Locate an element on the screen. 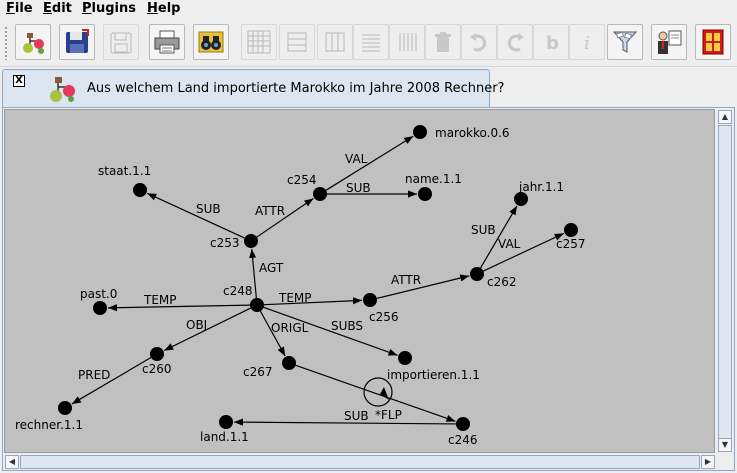  print-icon is located at coordinates (167, 42).